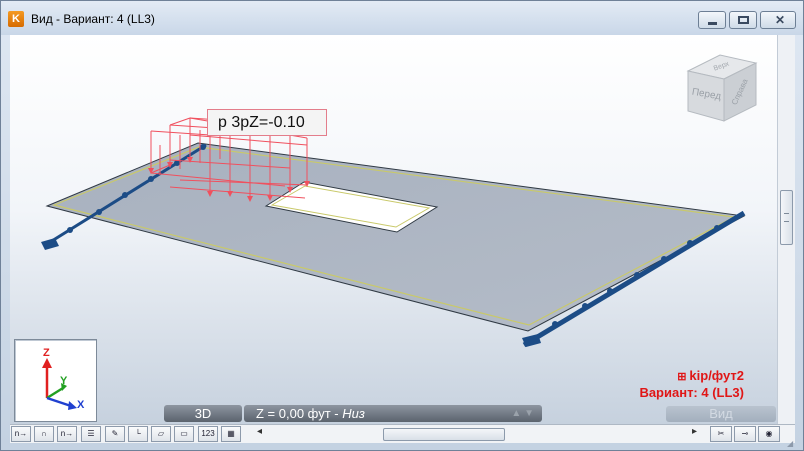  Describe the element at coordinates (208, 434) in the screenshot. I see `numbering-button: 123` at that location.